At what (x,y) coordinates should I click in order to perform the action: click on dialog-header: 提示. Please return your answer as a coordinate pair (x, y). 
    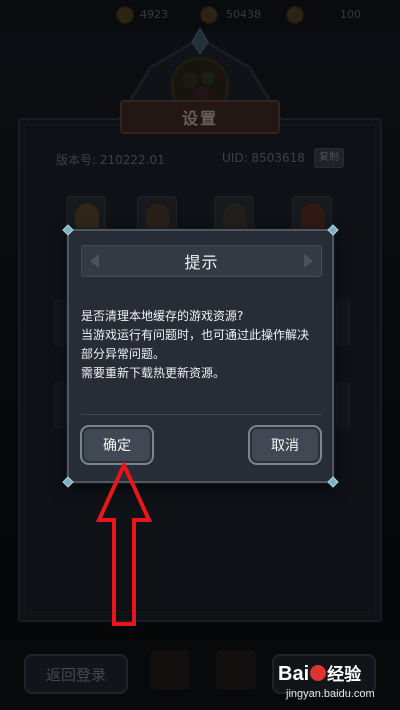
    Looking at the image, I should click on (201, 261).